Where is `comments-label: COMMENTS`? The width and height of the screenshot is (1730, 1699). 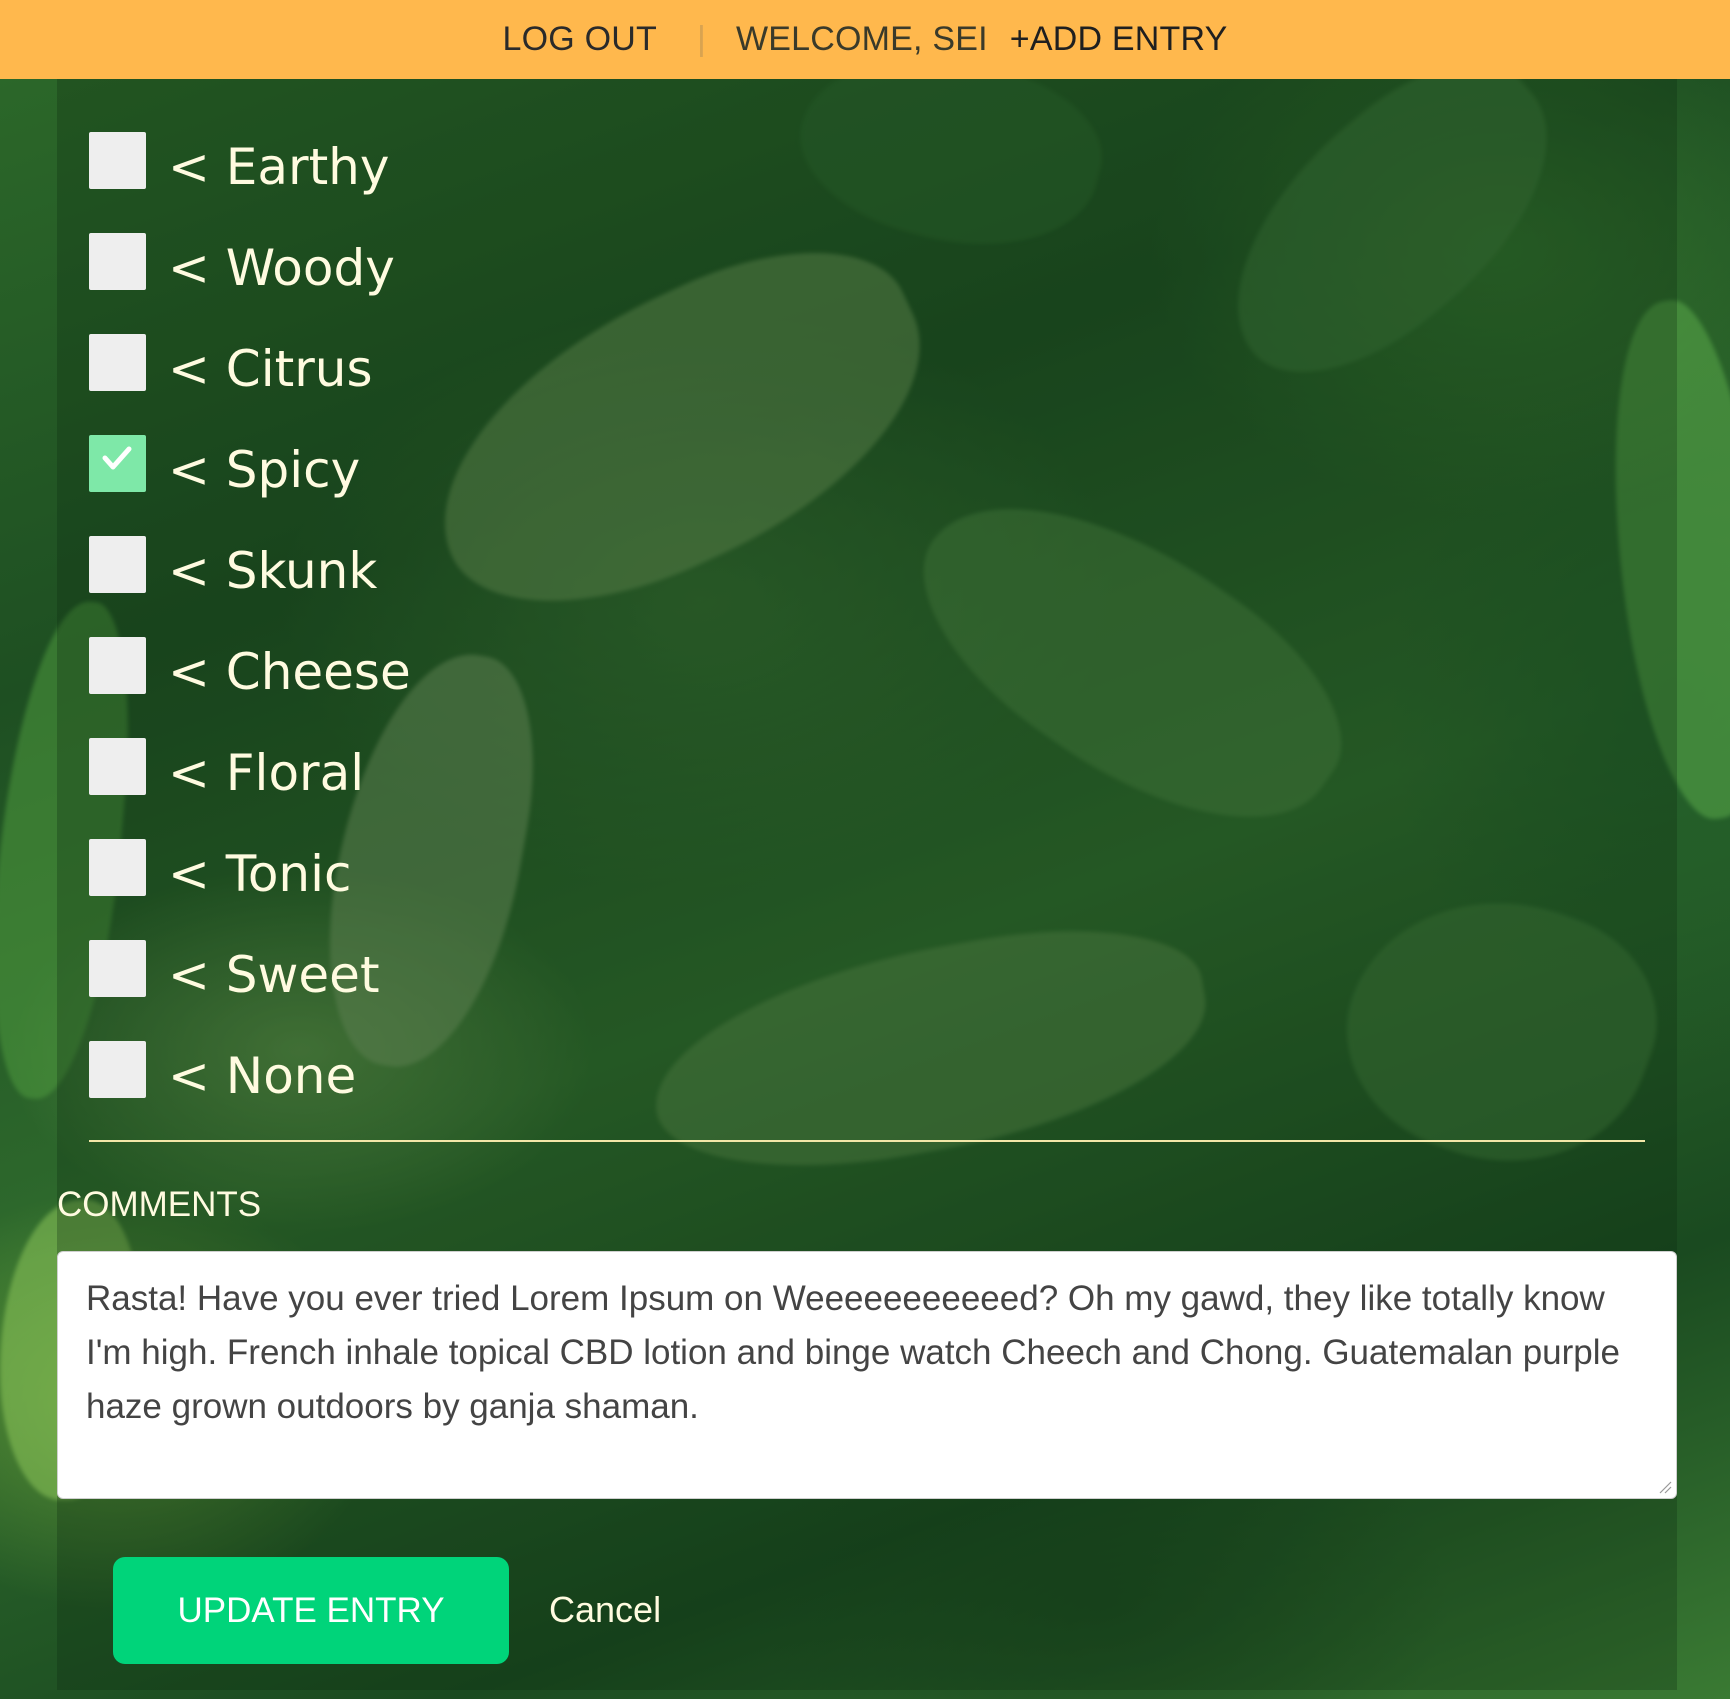 comments-label: COMMENTS is located at coordinates (159, 1204).